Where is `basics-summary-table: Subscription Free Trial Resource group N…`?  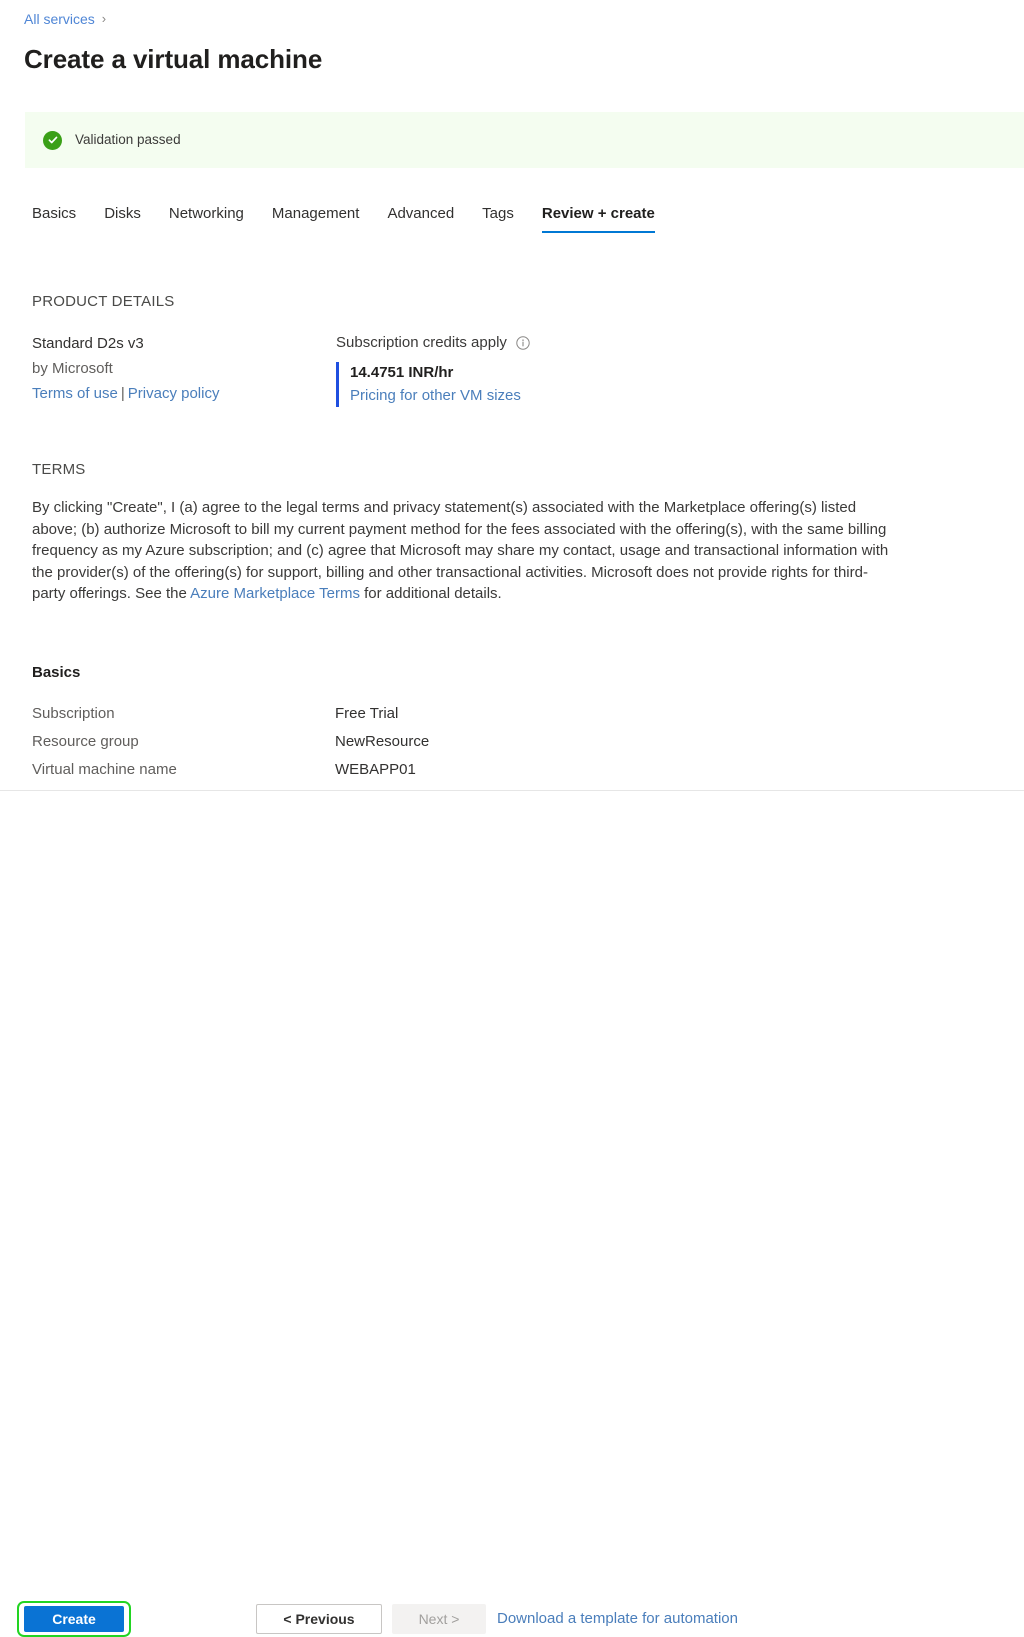 basics-summary-table: Subscription Free Trial Resource group N… is located at coordinates (352, 742).